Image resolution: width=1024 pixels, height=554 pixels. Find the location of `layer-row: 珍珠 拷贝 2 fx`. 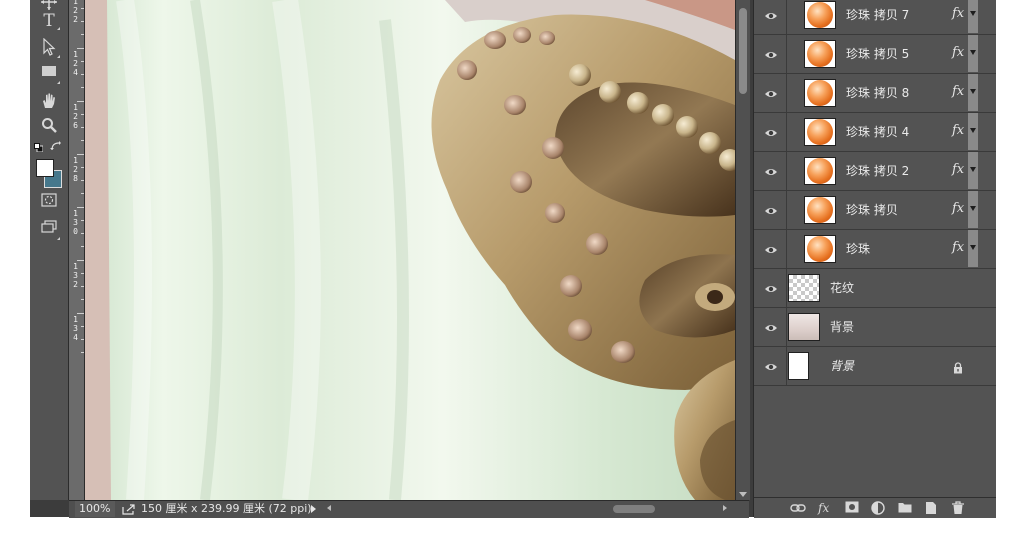

layer-row: 珍珠 拷贝 2 fx is located at coordinates (875, 171).